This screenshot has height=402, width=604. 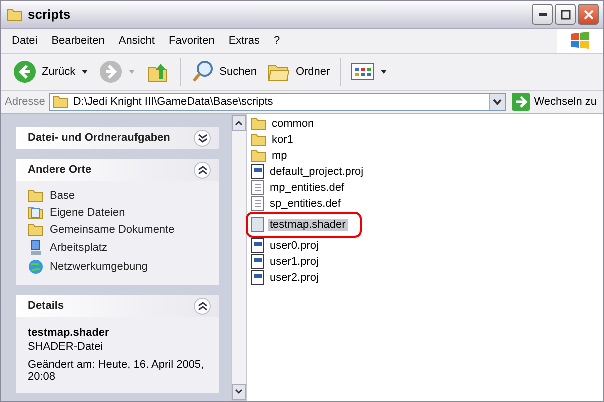 What do you see at coordinates (308, 225) in the screenshot?
I see `file-name: testmap.shader` at bounding box center [308, 225].